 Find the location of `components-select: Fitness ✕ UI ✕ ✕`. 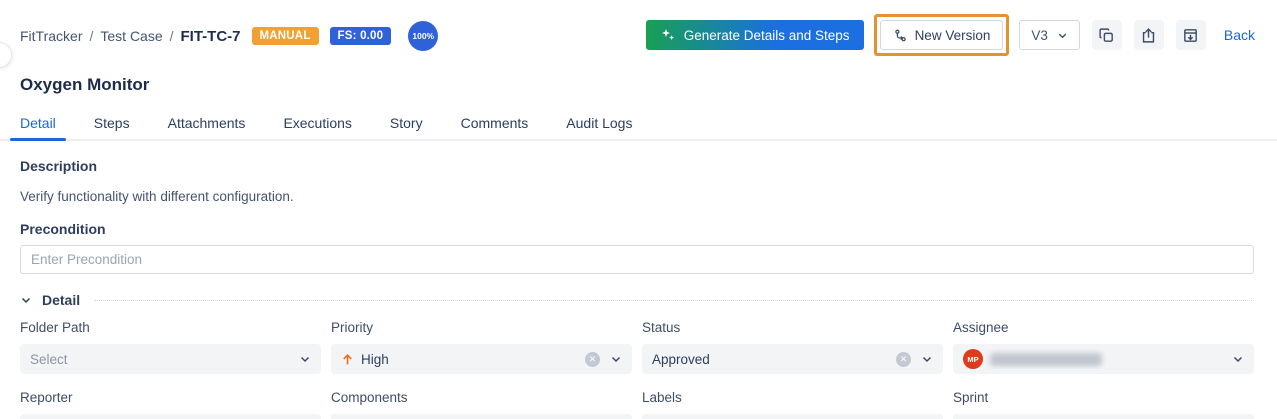

components-select: Fitness ✕ UI ✕ ✕ is located at coordinates (481, 416).